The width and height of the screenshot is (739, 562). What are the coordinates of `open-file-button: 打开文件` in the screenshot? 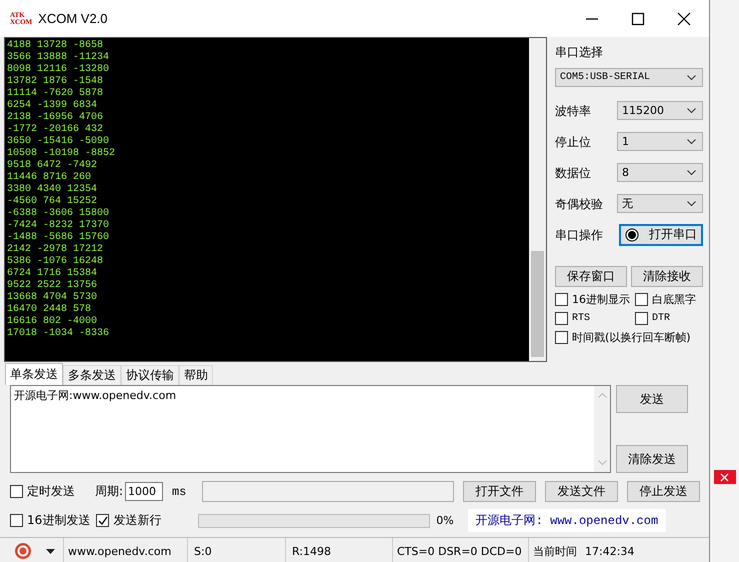 It's located at (499, 491).